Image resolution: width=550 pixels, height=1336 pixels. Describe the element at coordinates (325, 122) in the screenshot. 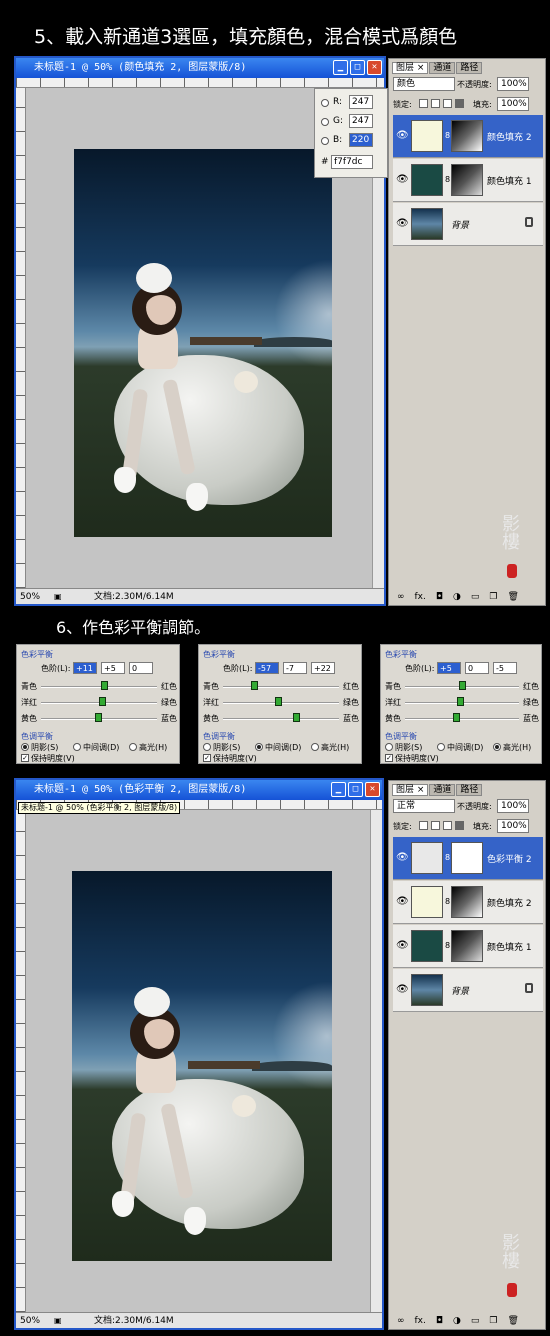

I see `g-radio` at that location.